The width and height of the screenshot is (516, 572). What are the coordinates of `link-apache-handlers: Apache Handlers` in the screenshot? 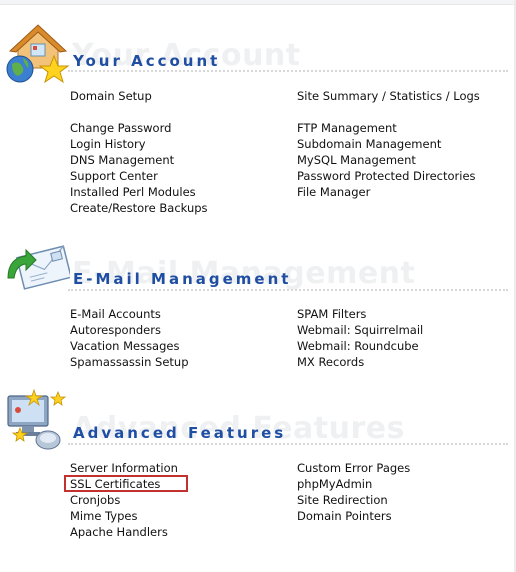 It's located at (119, 532).